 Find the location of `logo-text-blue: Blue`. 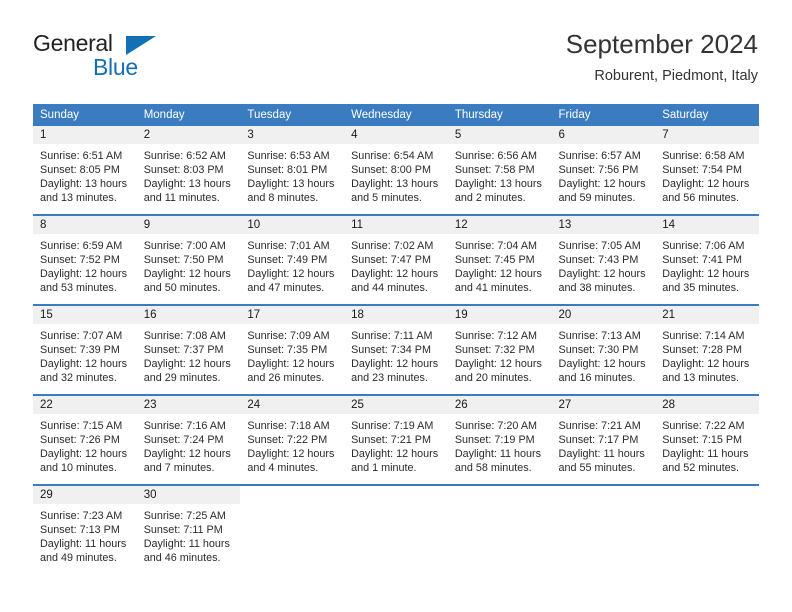

logo-text-blue: Blue is located at coordinates (115, 67).